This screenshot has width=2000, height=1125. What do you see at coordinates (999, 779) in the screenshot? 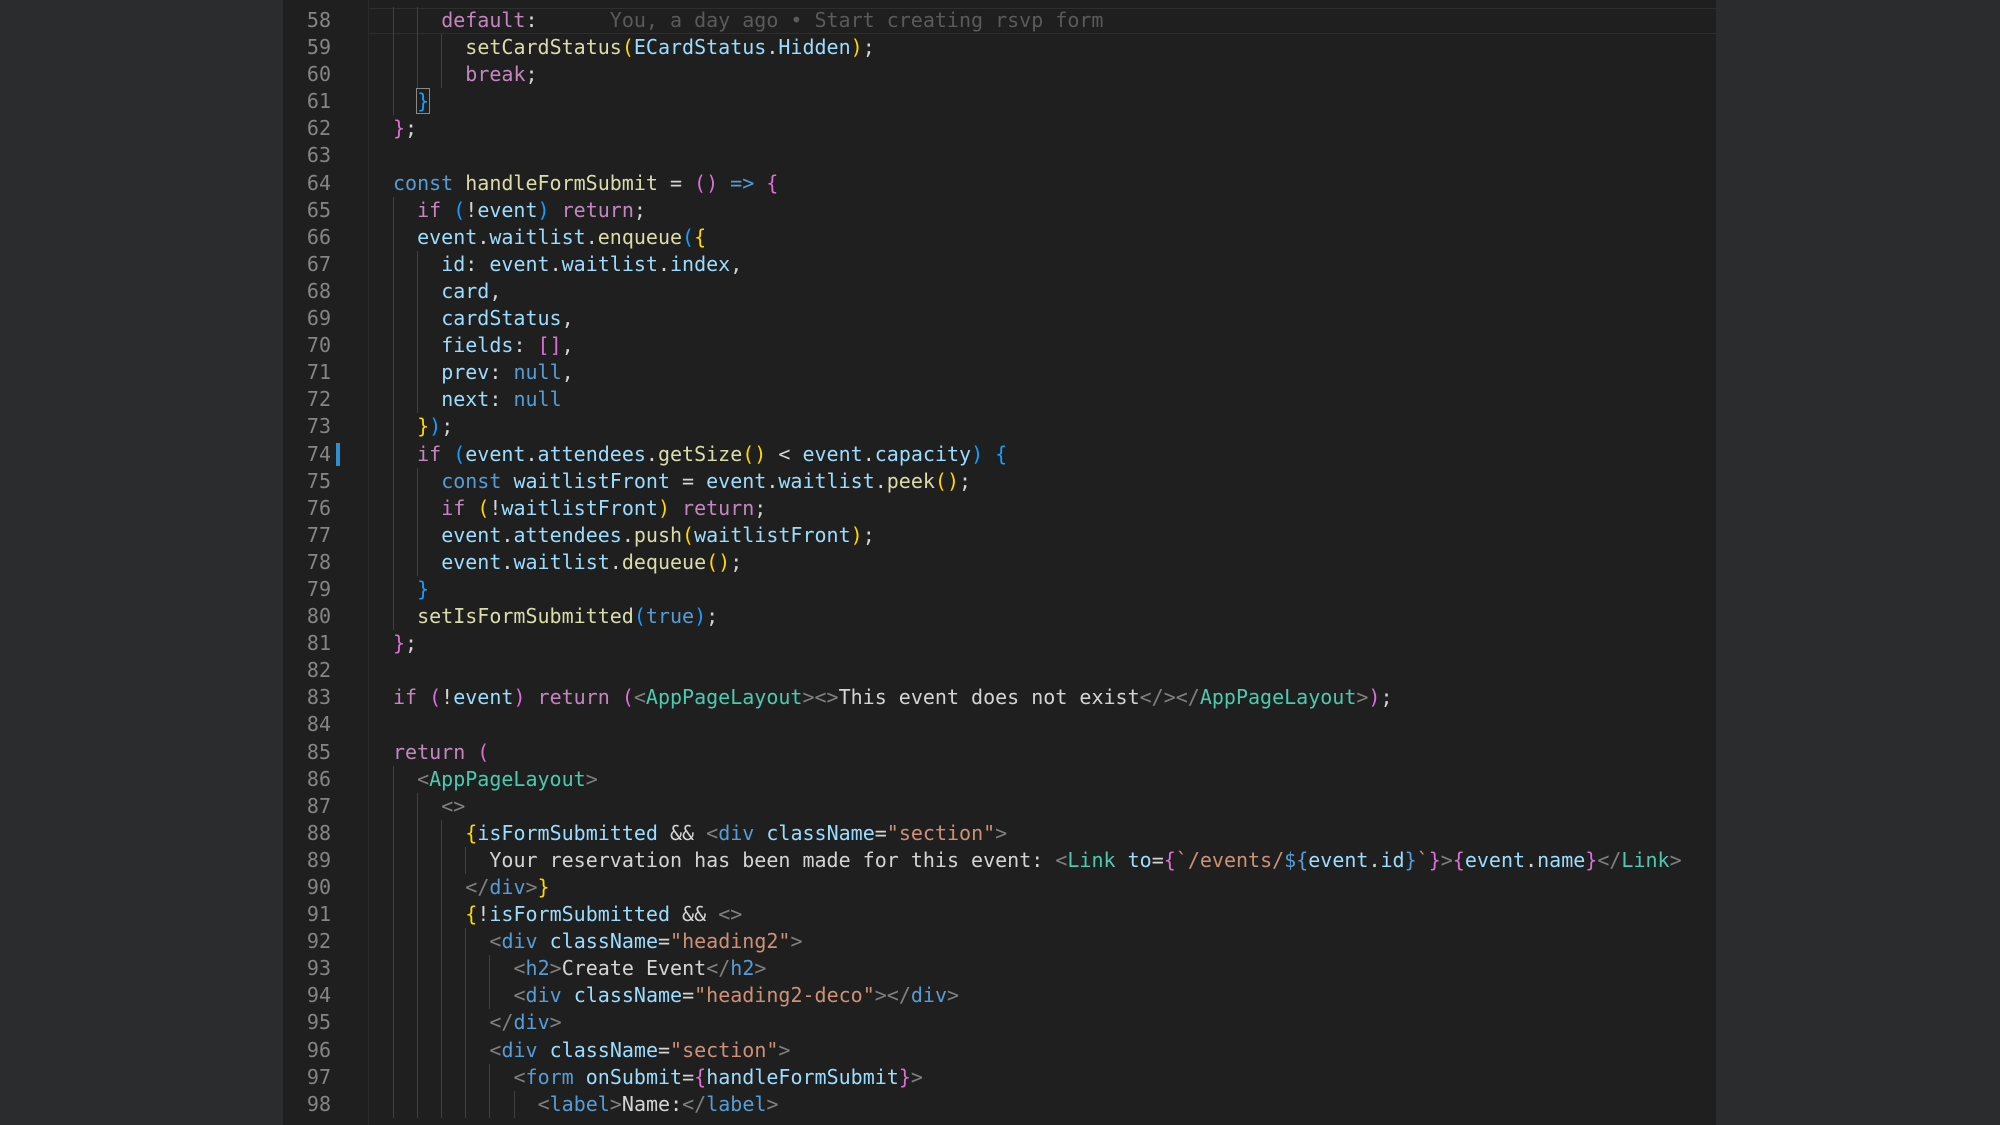
I see `code-line: 86 <AppPageLayout>` at bounding box center [999, 779].